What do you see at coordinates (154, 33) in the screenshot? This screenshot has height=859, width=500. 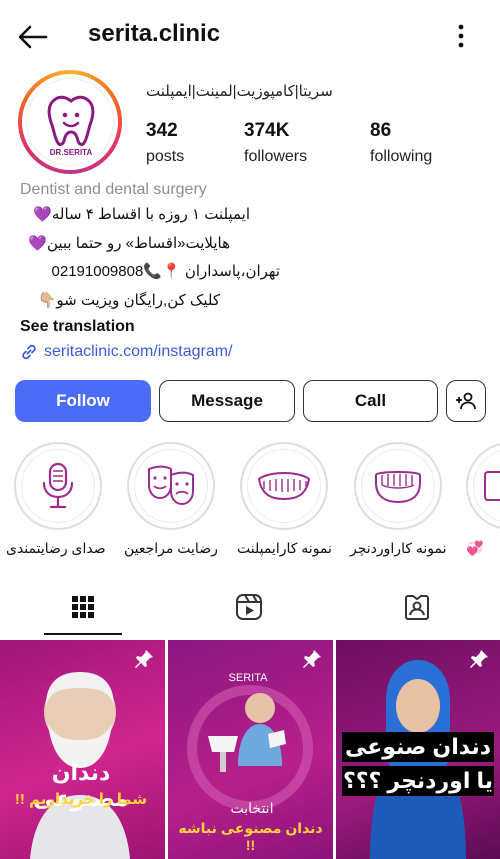 I see `profile-username: serita.clinic` at bounding box center [154, 33].